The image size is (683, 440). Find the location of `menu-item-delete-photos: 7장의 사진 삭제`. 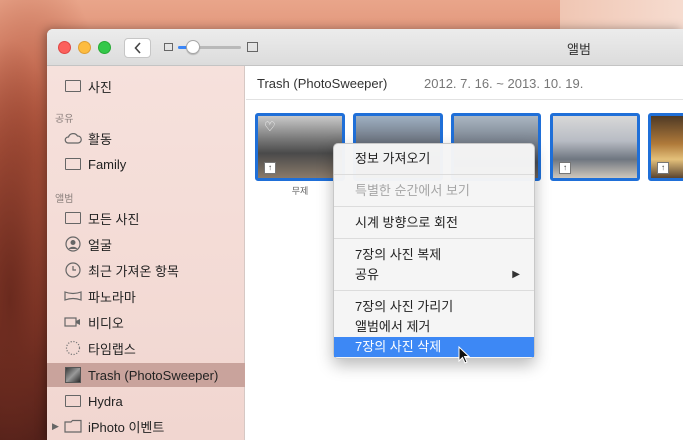

menu-item-delete-photos: 7장의 사진 삭제 is located at coordinates (434, 347).